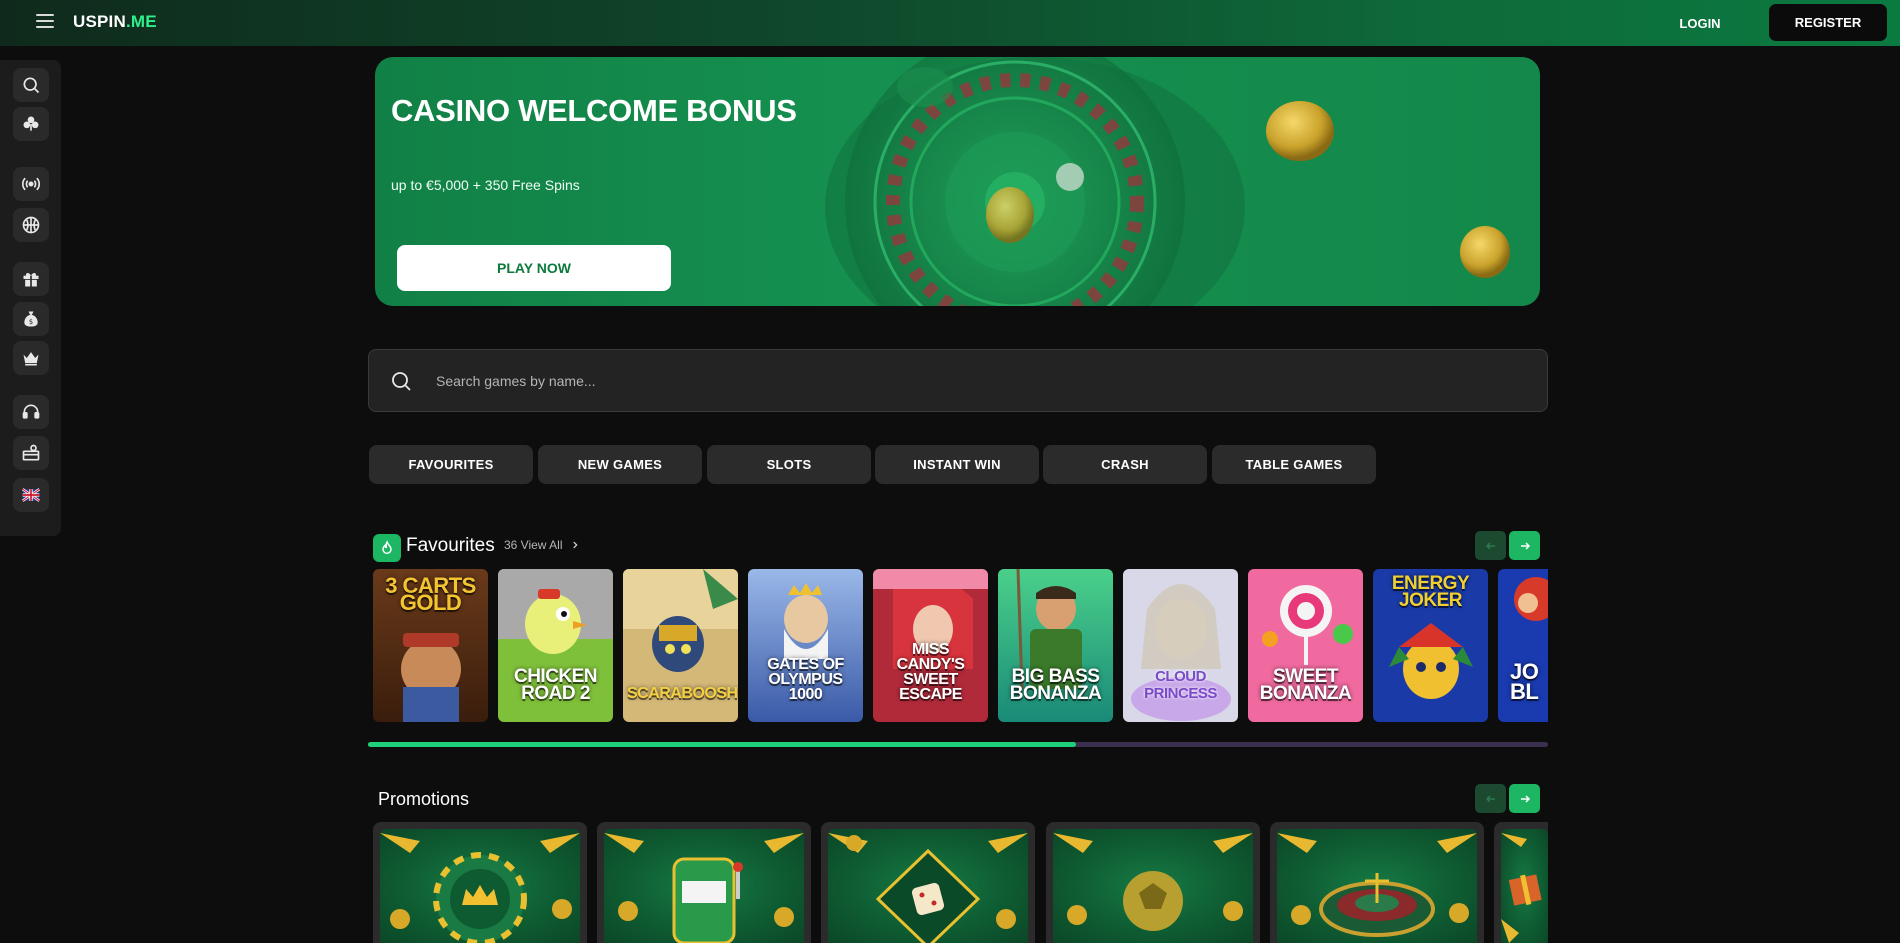 Image resolution: width=1900 pixels, height=943 pixels. I want to click on headset-icon, so click(31, 412).